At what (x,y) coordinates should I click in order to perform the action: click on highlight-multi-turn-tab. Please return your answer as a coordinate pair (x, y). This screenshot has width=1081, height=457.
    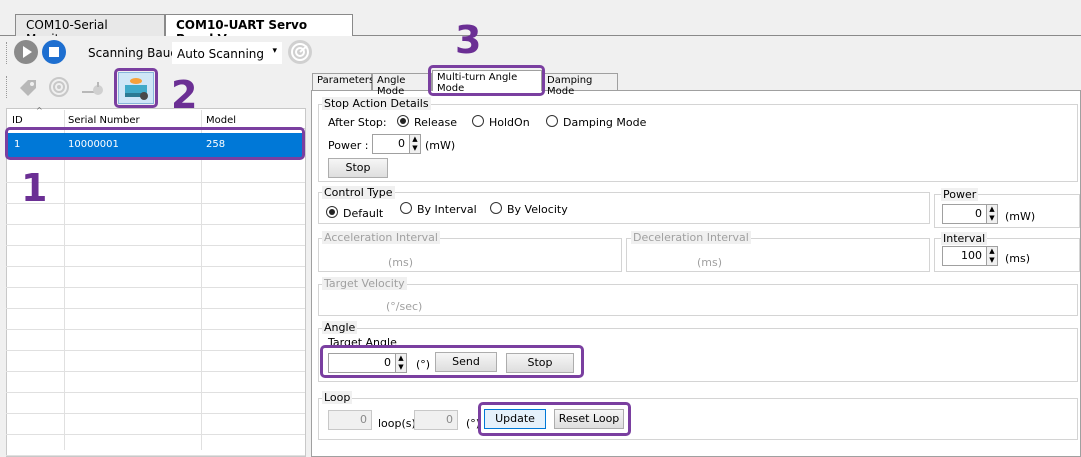
    Looking at the image, I should click on (486, 80).